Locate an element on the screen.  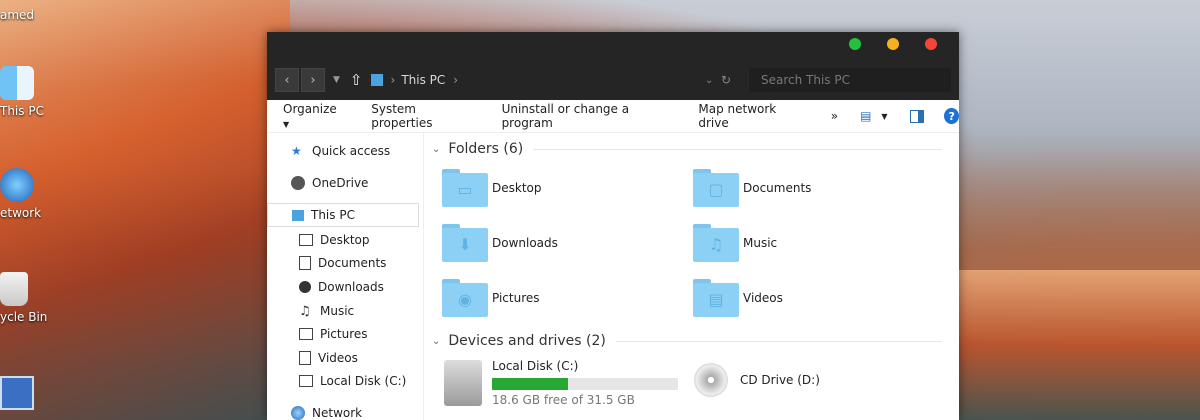
star-icon: ★ is located at coordinates (296, 151).